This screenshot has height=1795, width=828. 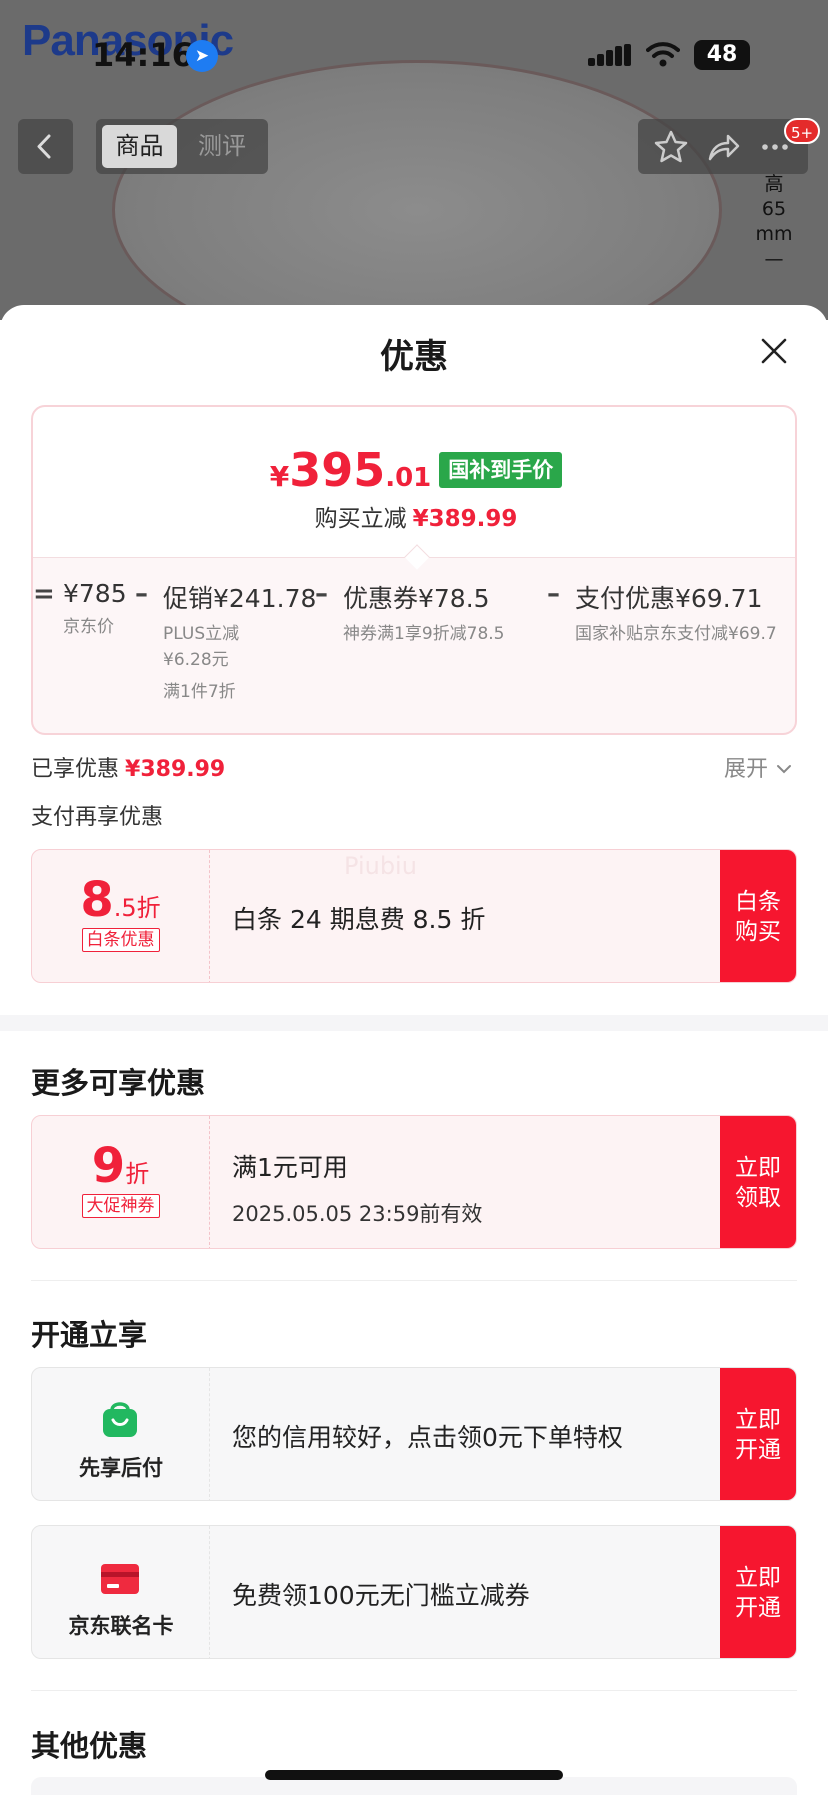 I want to click on more-offers-title: 更多可享优惠, so click(x=118, y=1083).